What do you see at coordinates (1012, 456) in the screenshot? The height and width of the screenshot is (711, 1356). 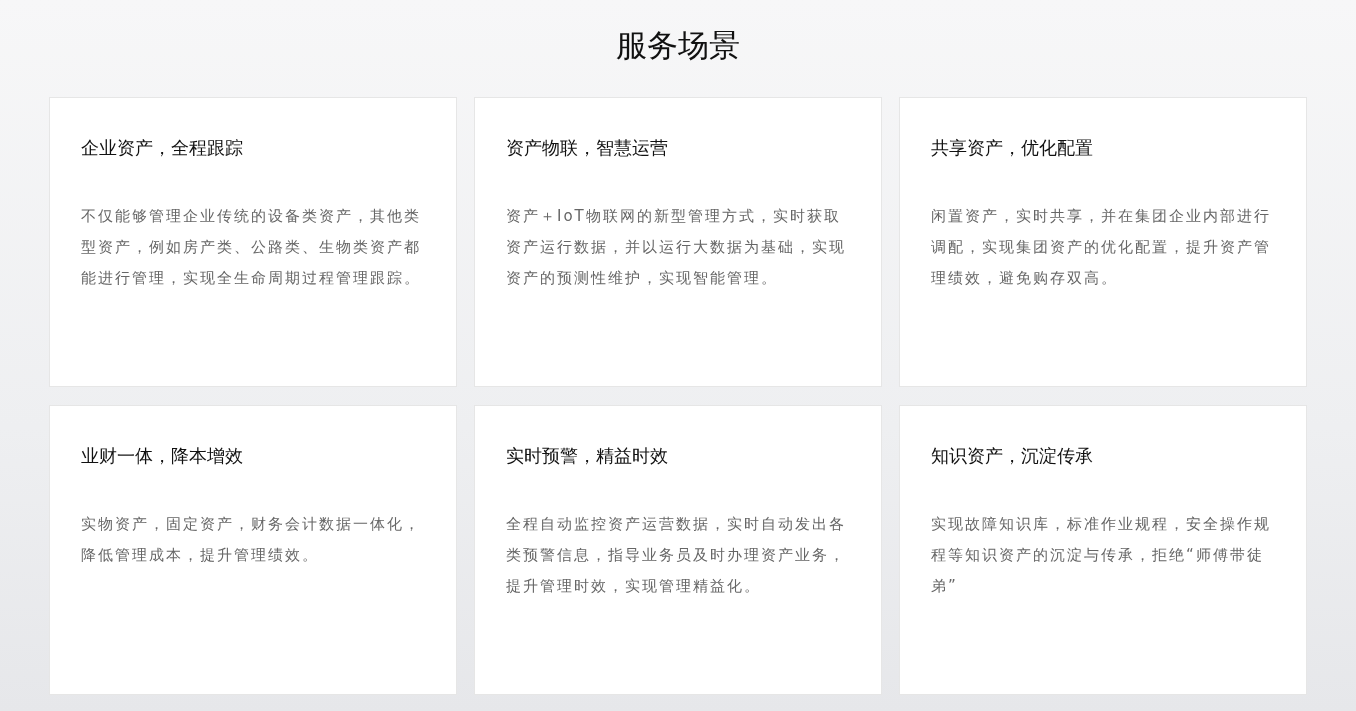 I see `card-title: 知识资产，沉淀传承` at bounding box center [1012, 456].